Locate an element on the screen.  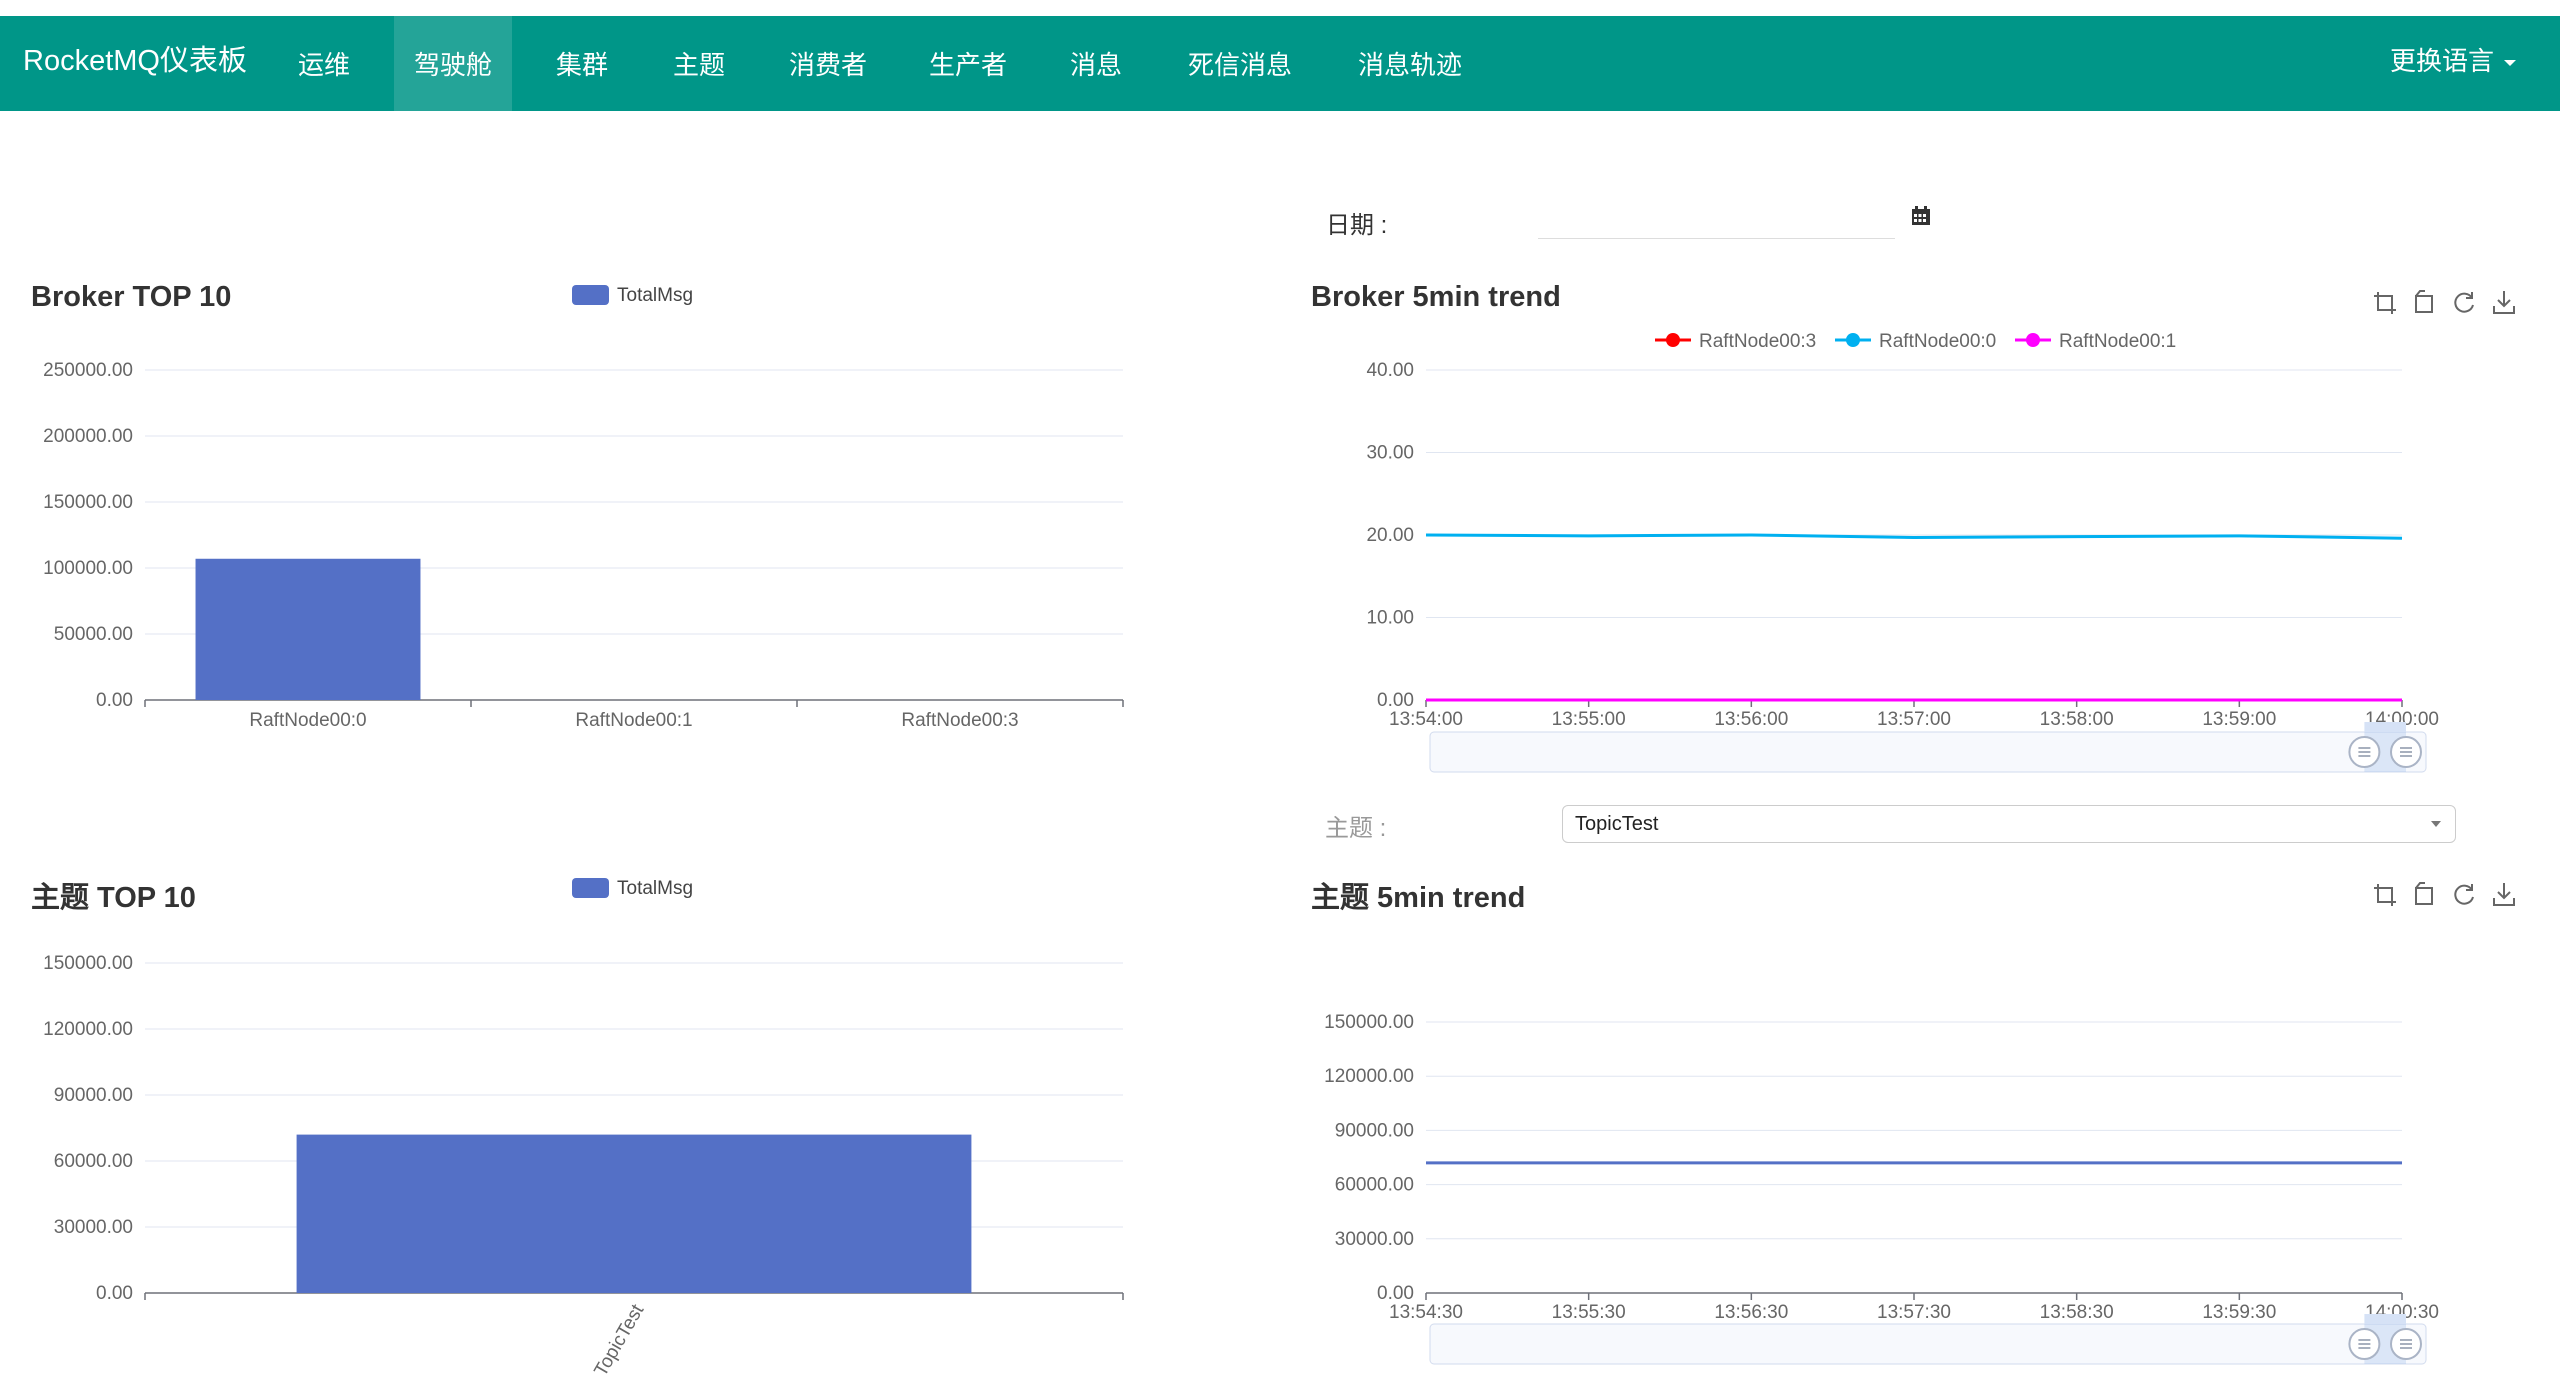
x-tick-label: 13:57:00 is located at coordinates (1914, 719).